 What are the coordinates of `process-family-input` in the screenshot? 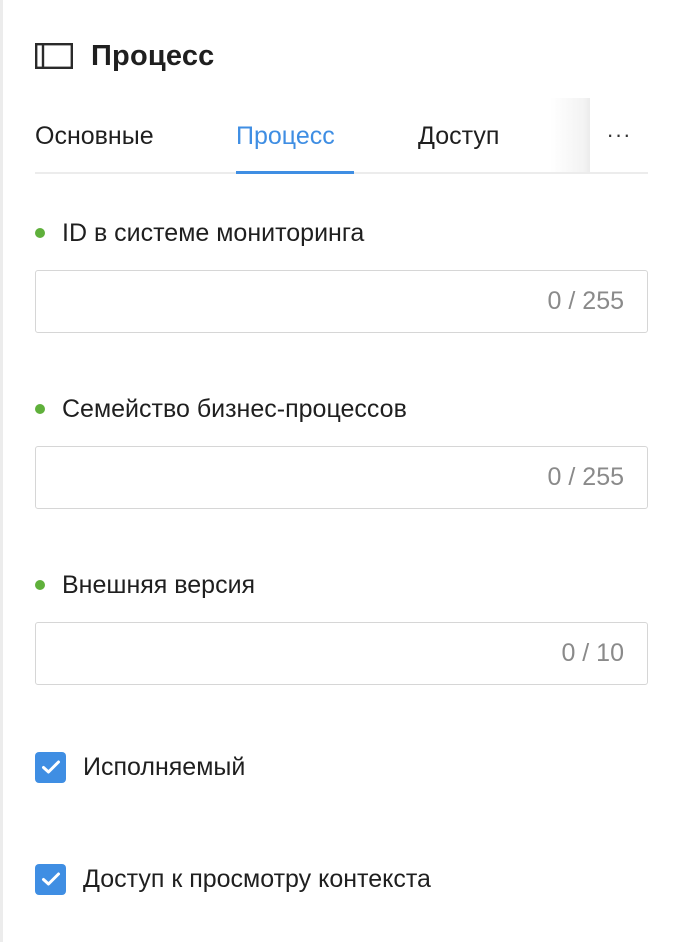 It's located at (276, 477).